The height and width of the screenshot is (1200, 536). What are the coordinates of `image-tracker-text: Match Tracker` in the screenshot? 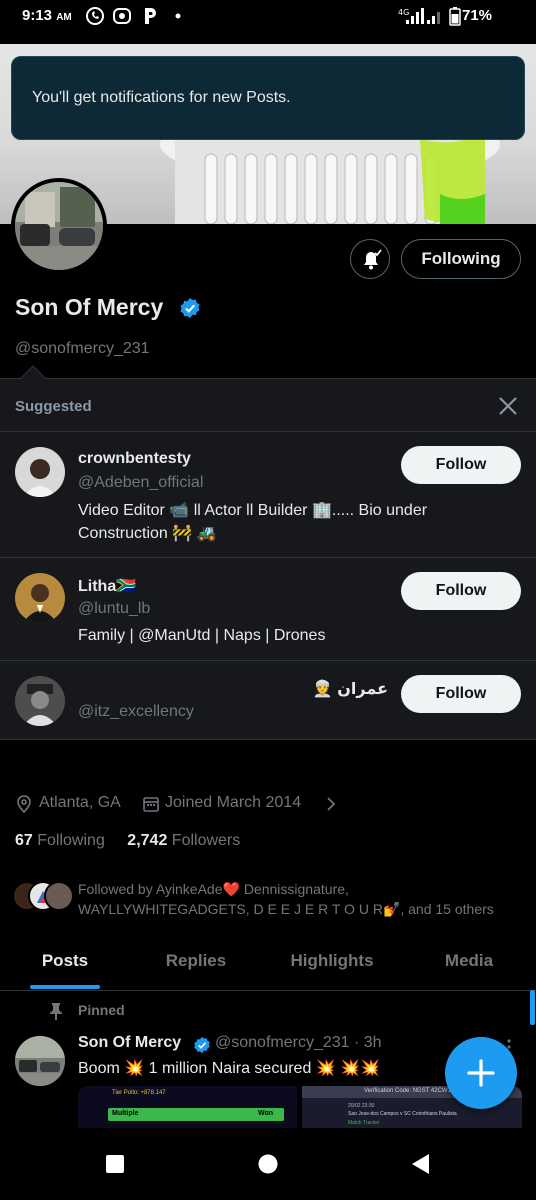 It's located at (364, 1123).